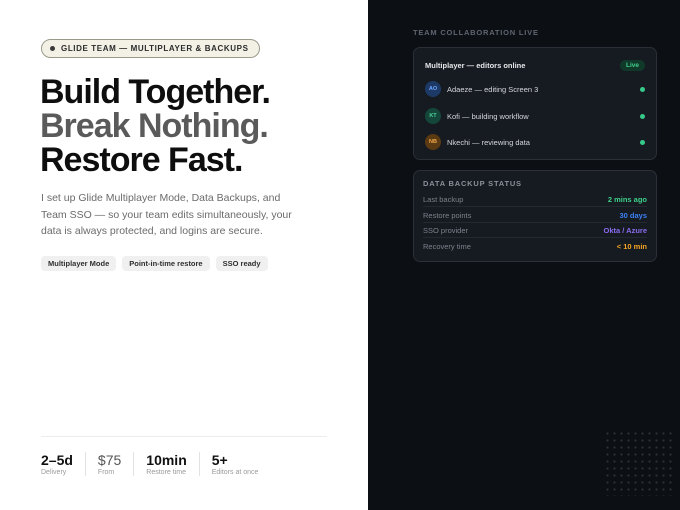  Describe the element at coordinates (447, 246) in the screenshot. I see `row-label: Recovery time` at that location.